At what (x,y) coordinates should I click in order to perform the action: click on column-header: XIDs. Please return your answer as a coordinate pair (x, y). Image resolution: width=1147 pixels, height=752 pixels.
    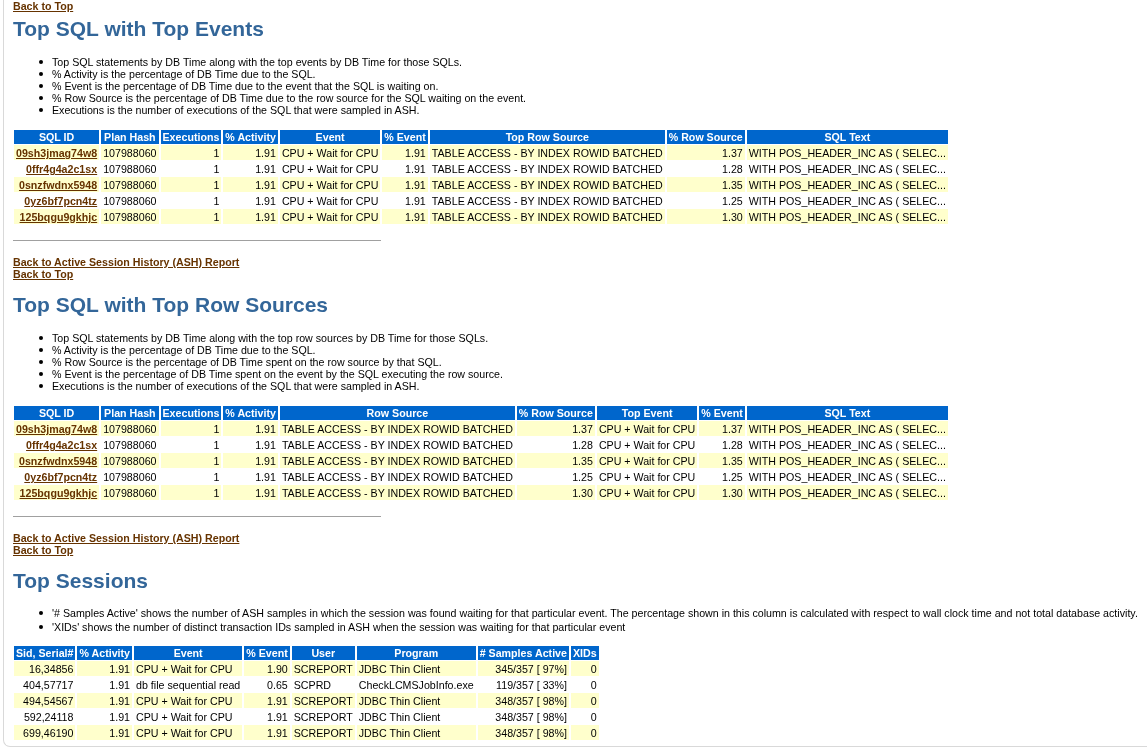
    Looking at the image, I should click on (585, 653).